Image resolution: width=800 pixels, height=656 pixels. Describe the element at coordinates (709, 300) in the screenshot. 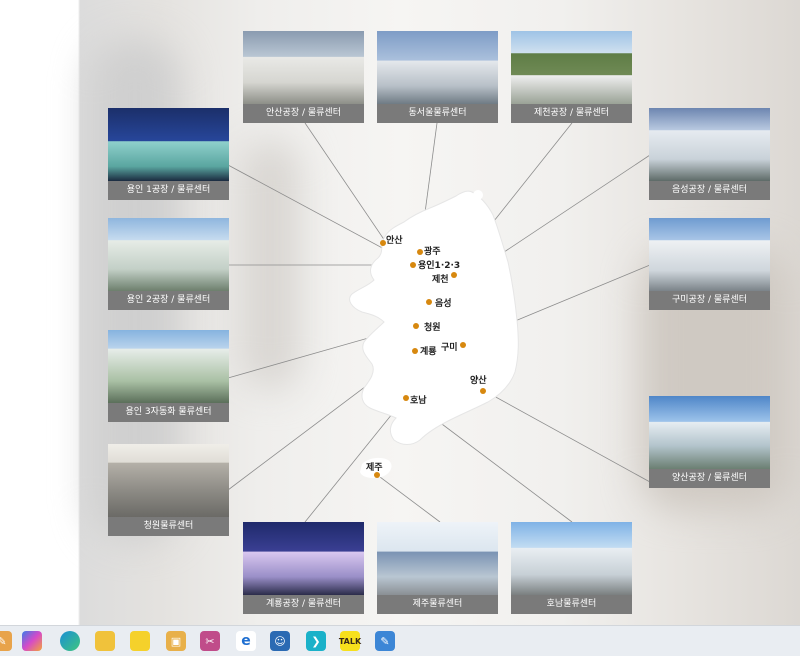

I see `facility-caption: 구미공장 / 물류센터` at that location.